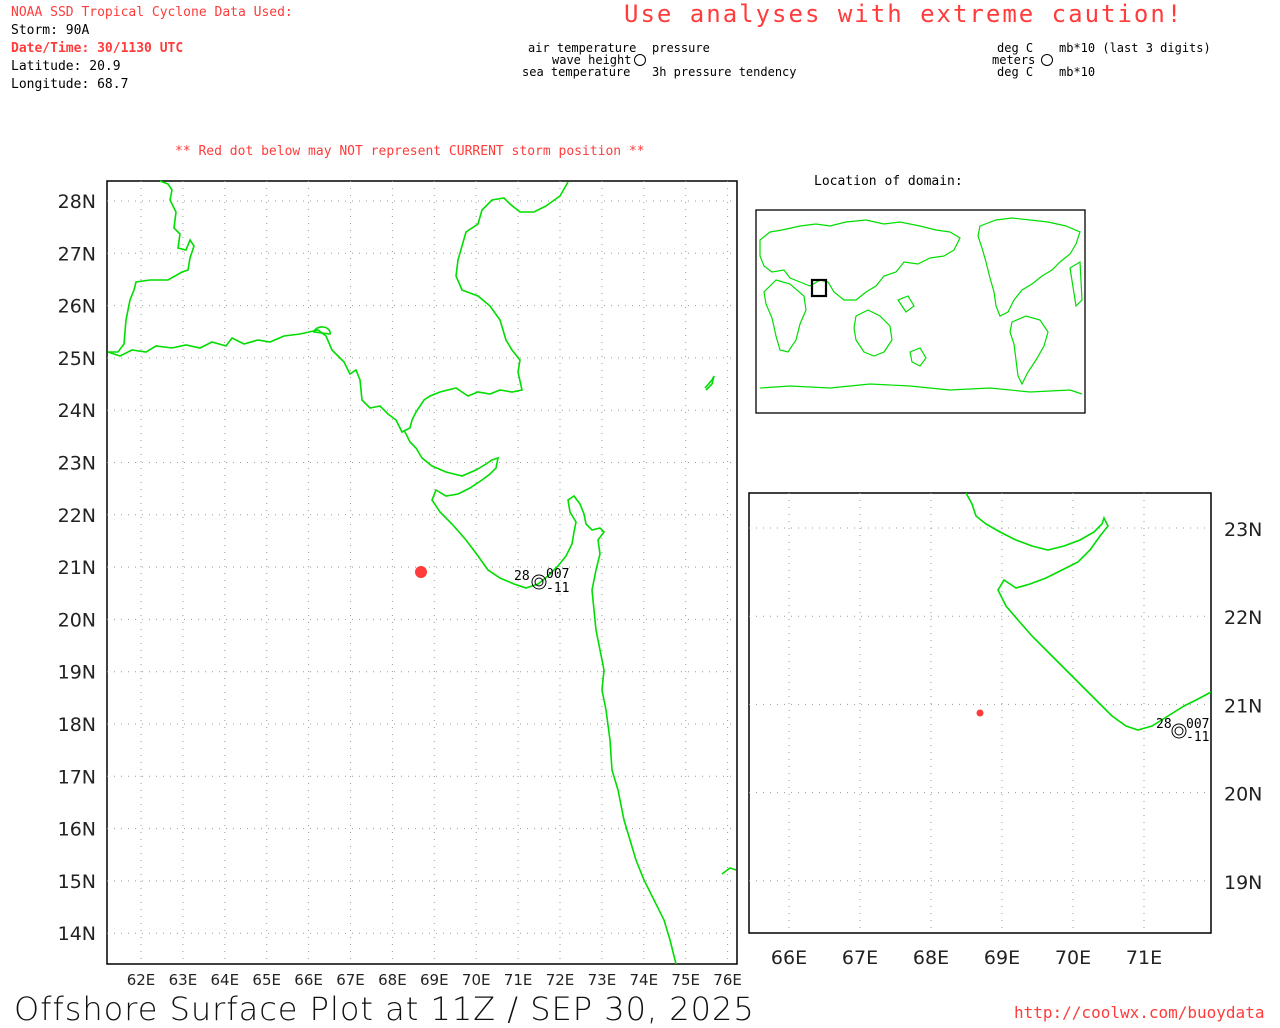 This screenshot has height=1028, width=1280. What do you see at coordinates (644, 980) in the screenshot?
I see `main-lon-tick-label: 74E` at bounding box center [644, 980].